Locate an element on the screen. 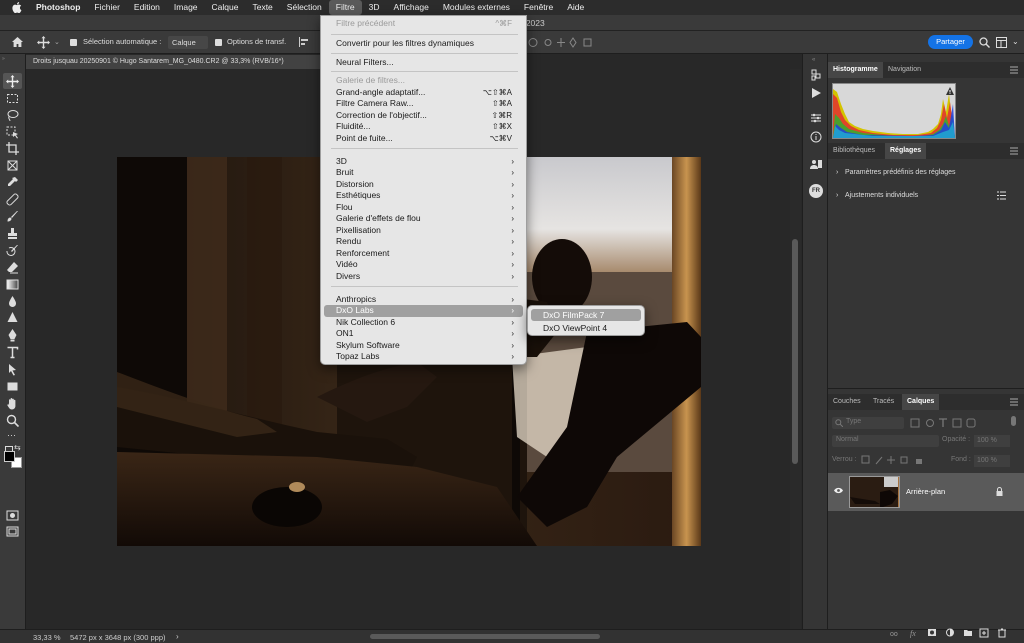 The image size is (1024, 643). align-left-icon is located at coordinates (304, 42).